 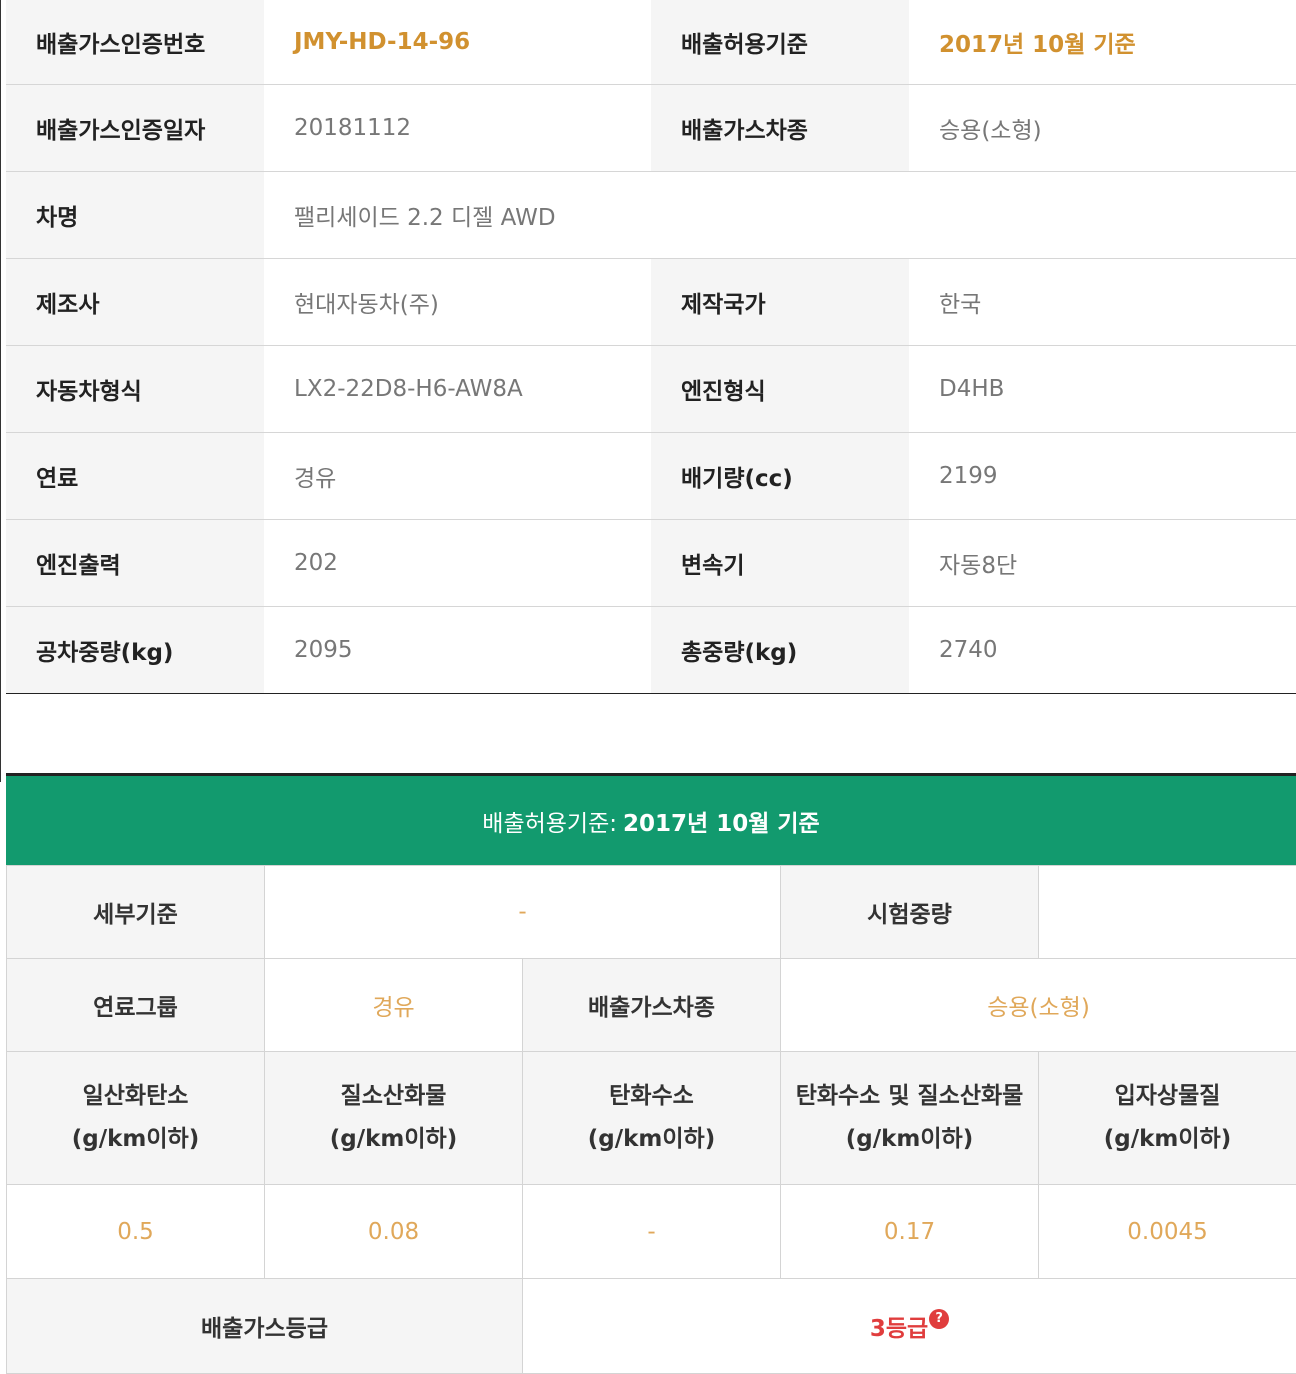 I want to click on vehicle-model-type-value: LX2-22D8-H6-AW8A, so click(x=457, y=388).